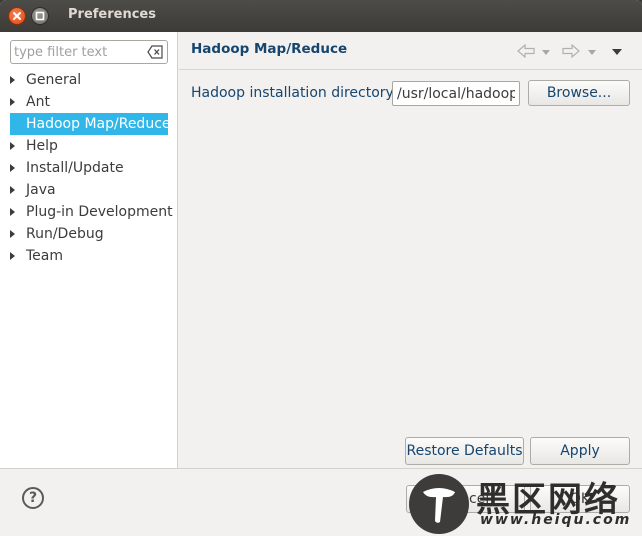 The width and height of the screenshot is (642, 536). What do you see at coordinates (79, 52) in the screenshot?
I see `filter-input` at bounding box center [79, 52].